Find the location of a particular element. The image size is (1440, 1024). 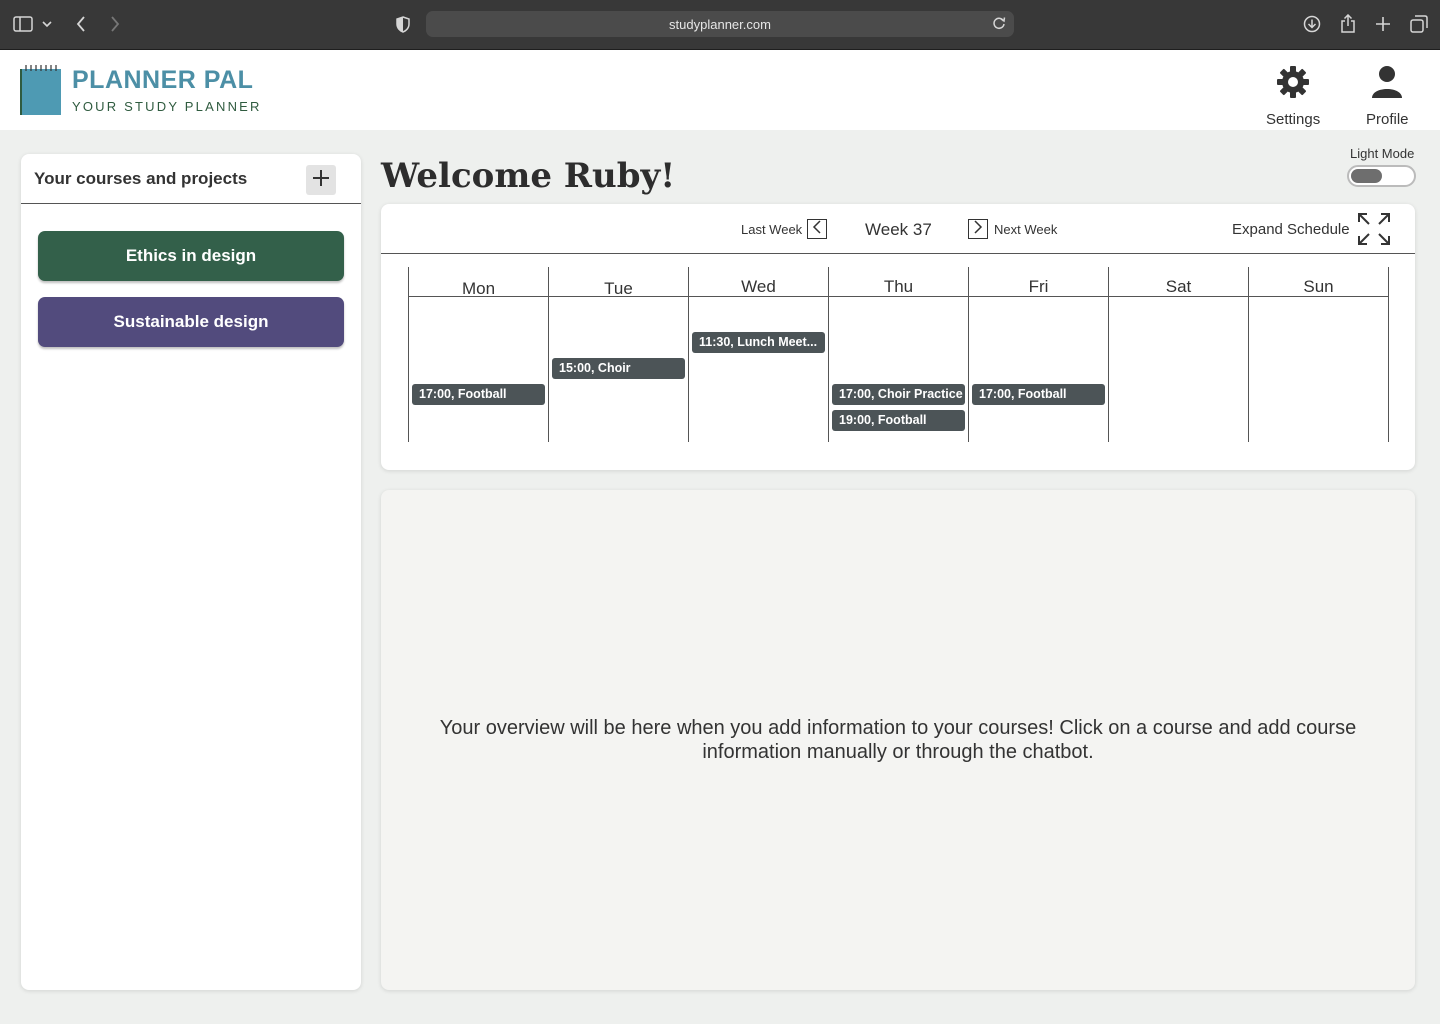

browser-toolbar: studyplanner.com is located at coordinates (720, 25).